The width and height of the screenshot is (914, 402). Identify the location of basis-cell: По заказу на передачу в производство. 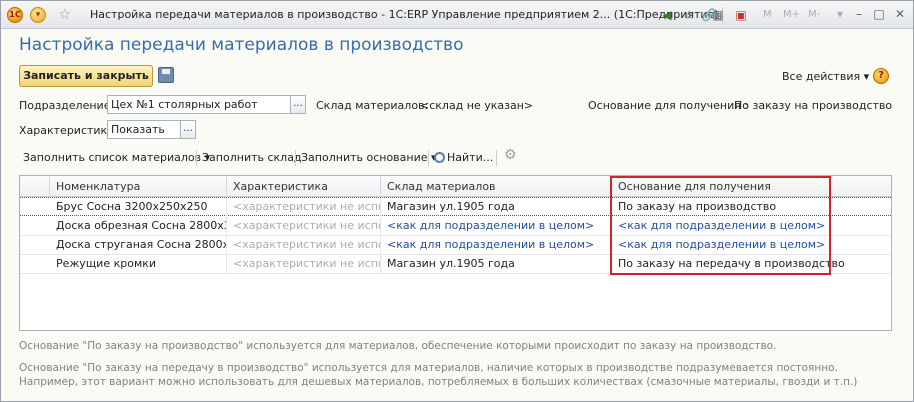
(751, 264).